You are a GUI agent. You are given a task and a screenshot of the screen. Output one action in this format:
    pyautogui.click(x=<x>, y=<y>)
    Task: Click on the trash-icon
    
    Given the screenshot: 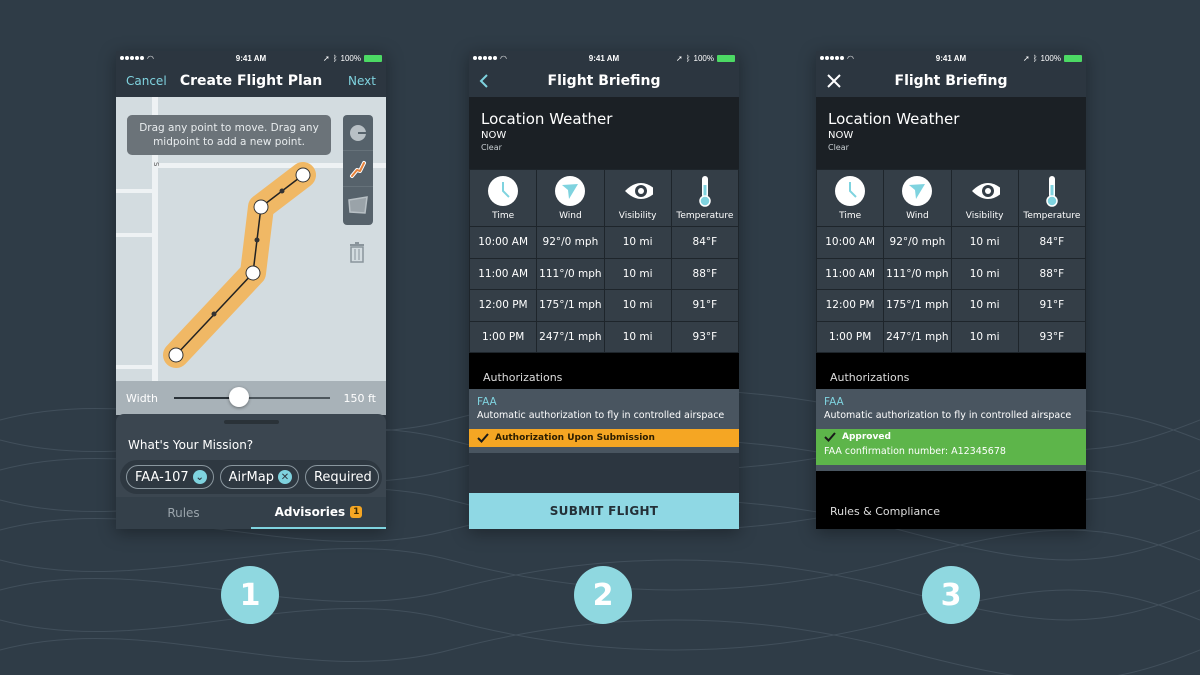 What is the action you would take?
    pyautogui.click(x=357, y=252)
    